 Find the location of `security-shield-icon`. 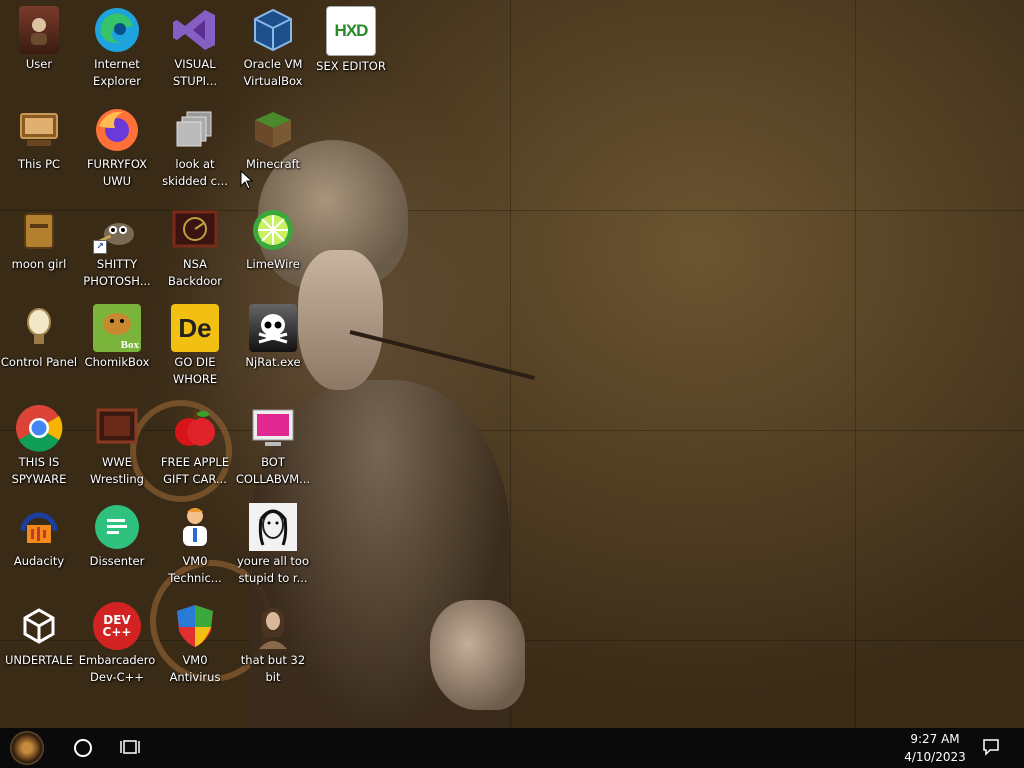

security-shield-icon is located at coordinates (195, 626).